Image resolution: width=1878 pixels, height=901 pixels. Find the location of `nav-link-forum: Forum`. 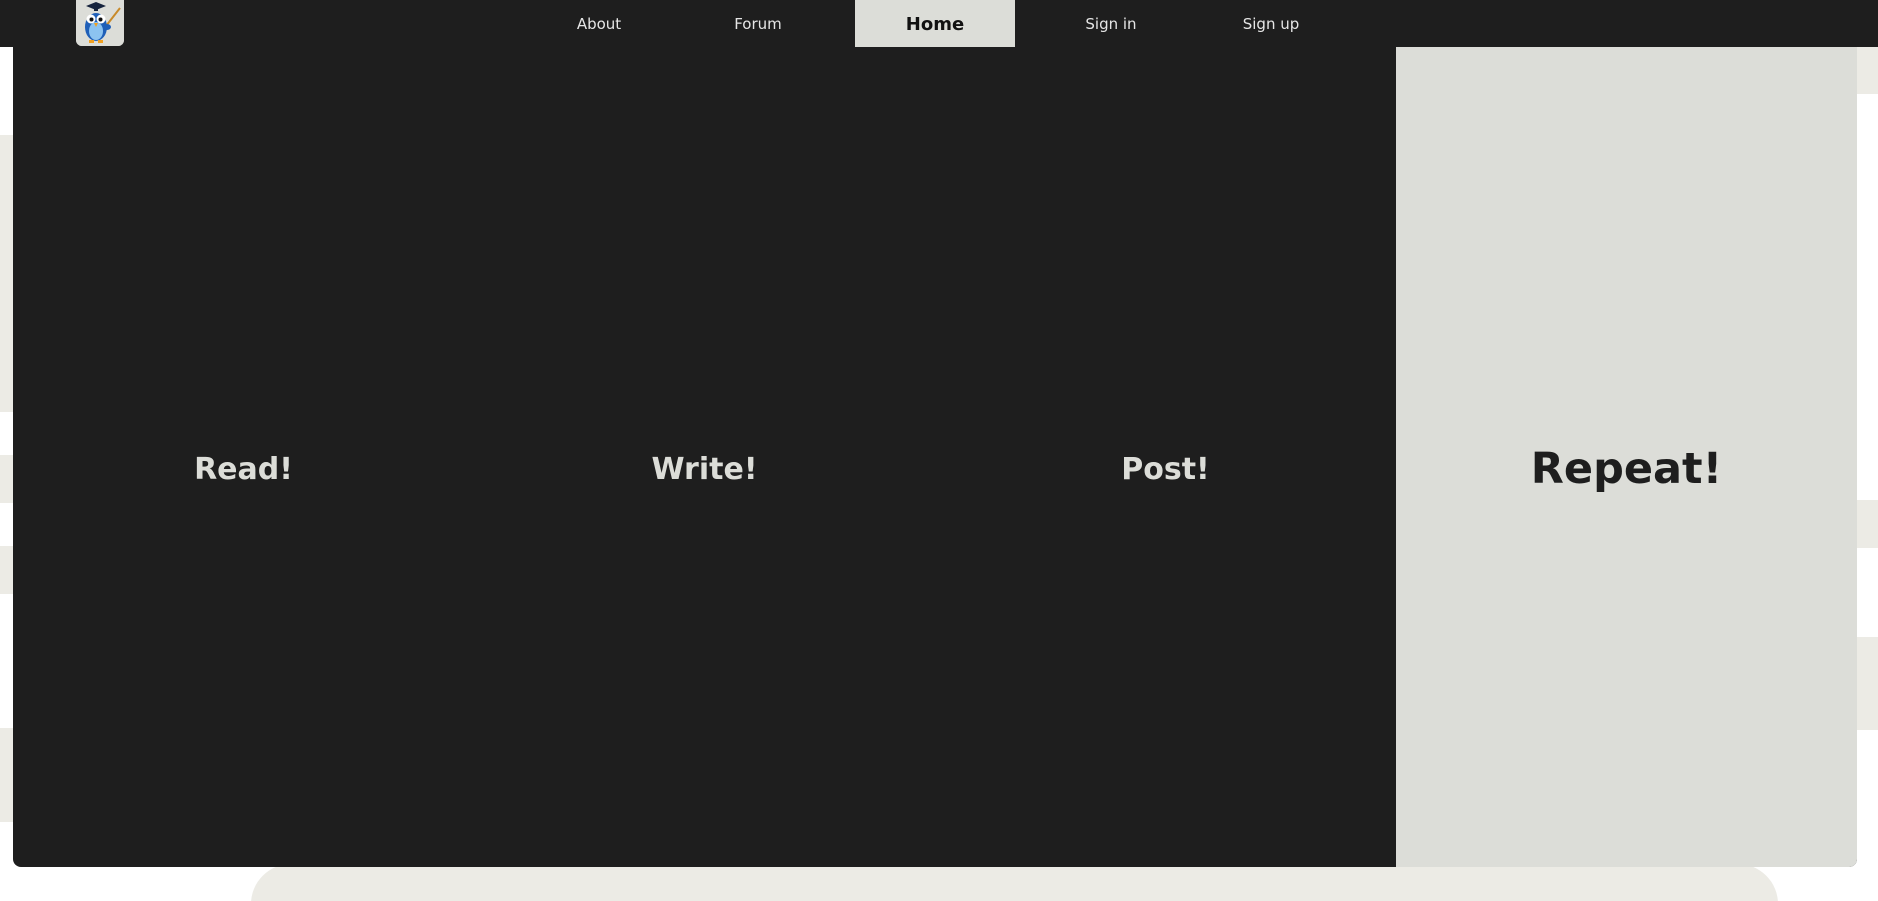

nav-link-forum: Forum is located at coordinates (758, 23).